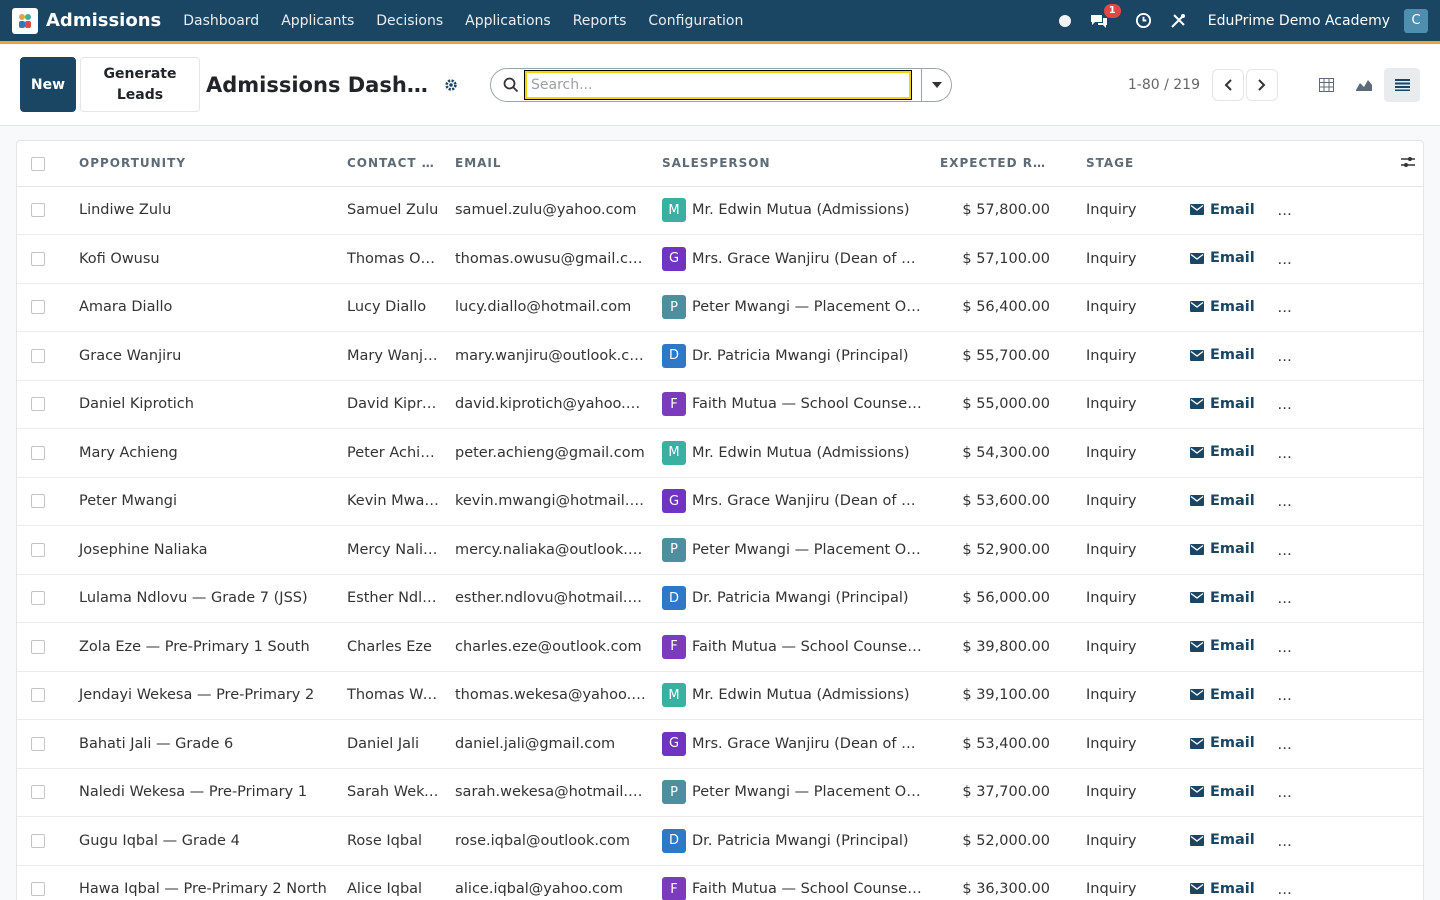 This screenshot has width=1440, height=900. Describe the element at coordinates (140, 84) in the screenshot. I see `generate-leads-button: Generate Leads` at that location.